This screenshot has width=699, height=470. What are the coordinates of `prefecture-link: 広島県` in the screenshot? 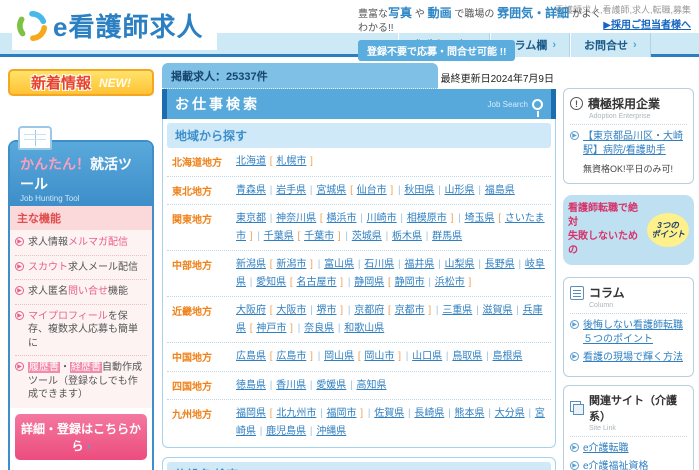 It's located at (251, 356).